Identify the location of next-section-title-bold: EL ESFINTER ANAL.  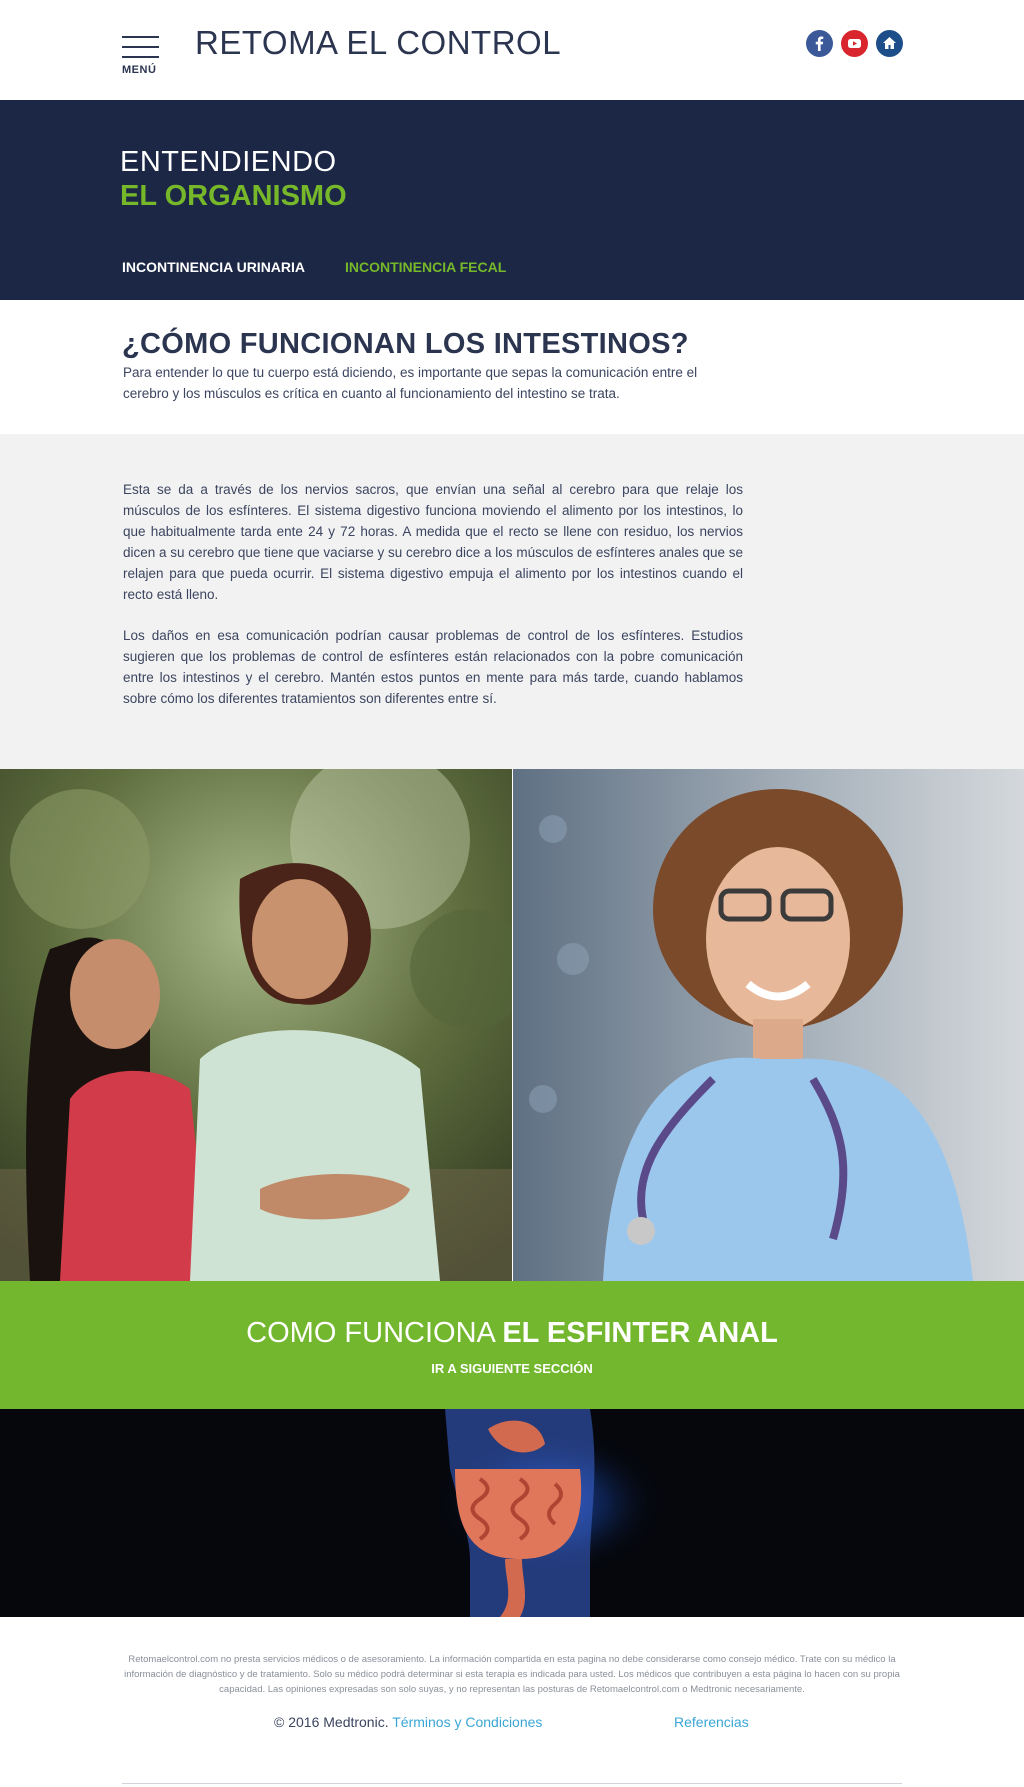
(640, 1333).